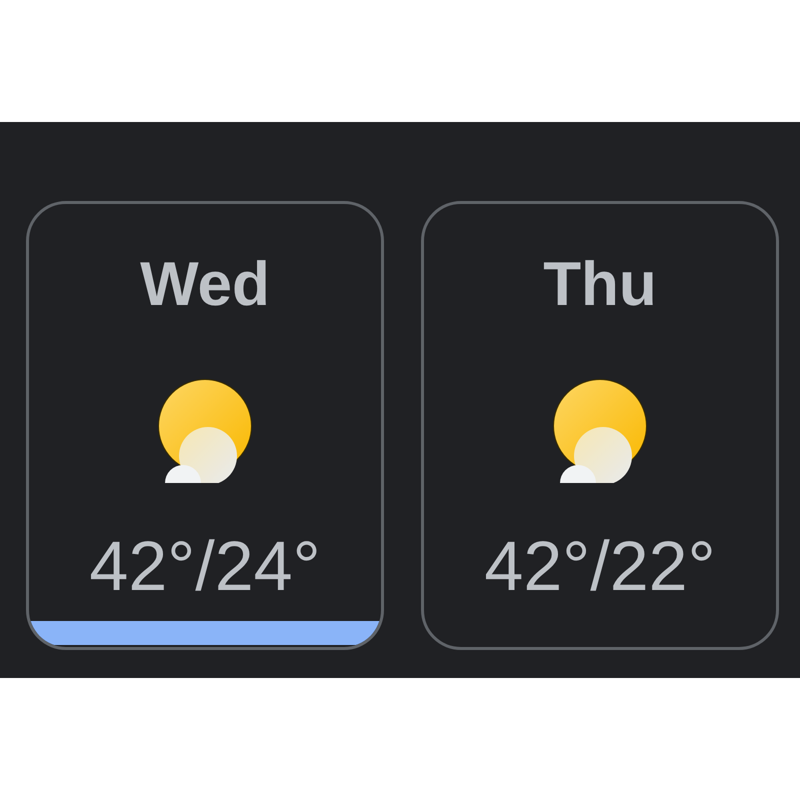 Image resolution: width=800 pixels, height=800 pixels. What do you see at coordinates (600, 566) in the screenshot?
I see `temperature-range: 42°/22°` at bounding box center [600, 566].